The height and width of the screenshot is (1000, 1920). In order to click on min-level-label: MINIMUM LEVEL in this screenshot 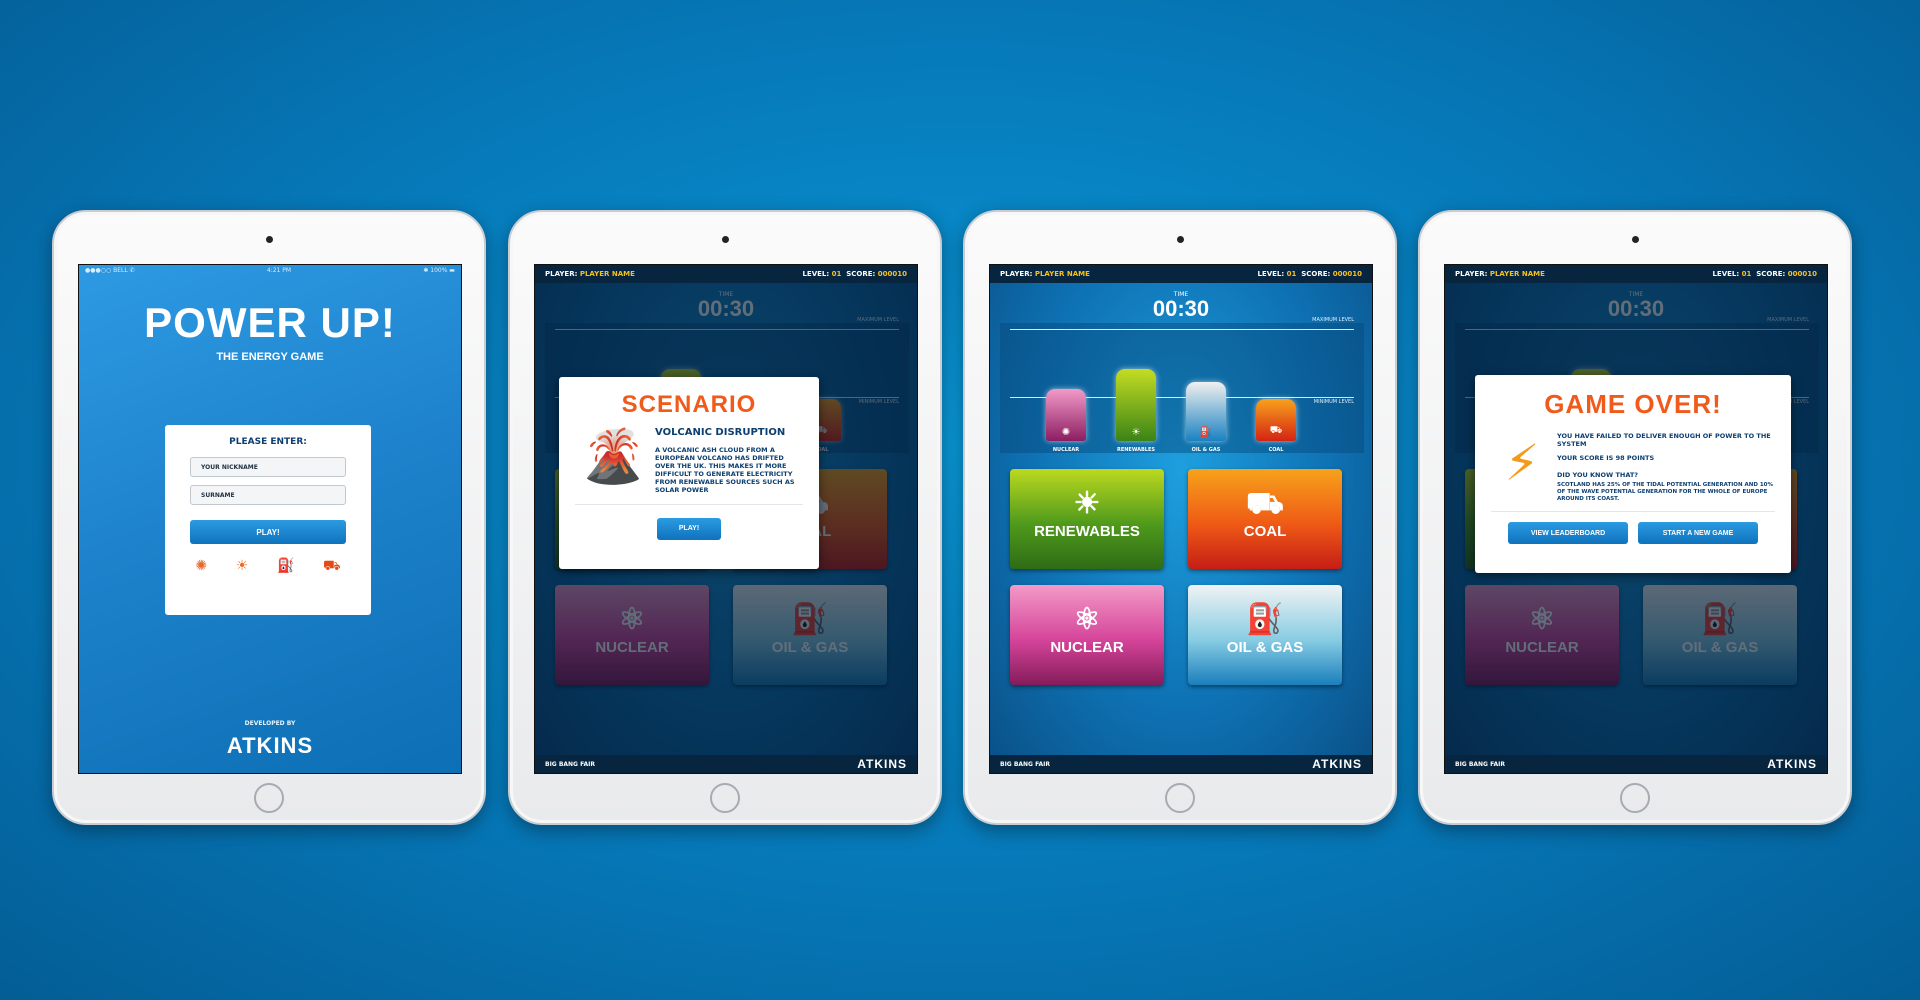, I will do `click(1333, 402)`.